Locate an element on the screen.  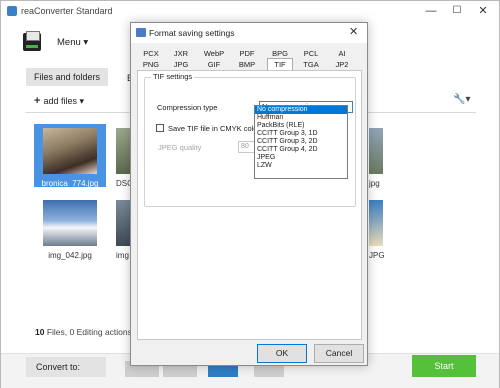
compression-type-label: Compression type is located at coordinates (187, 107).